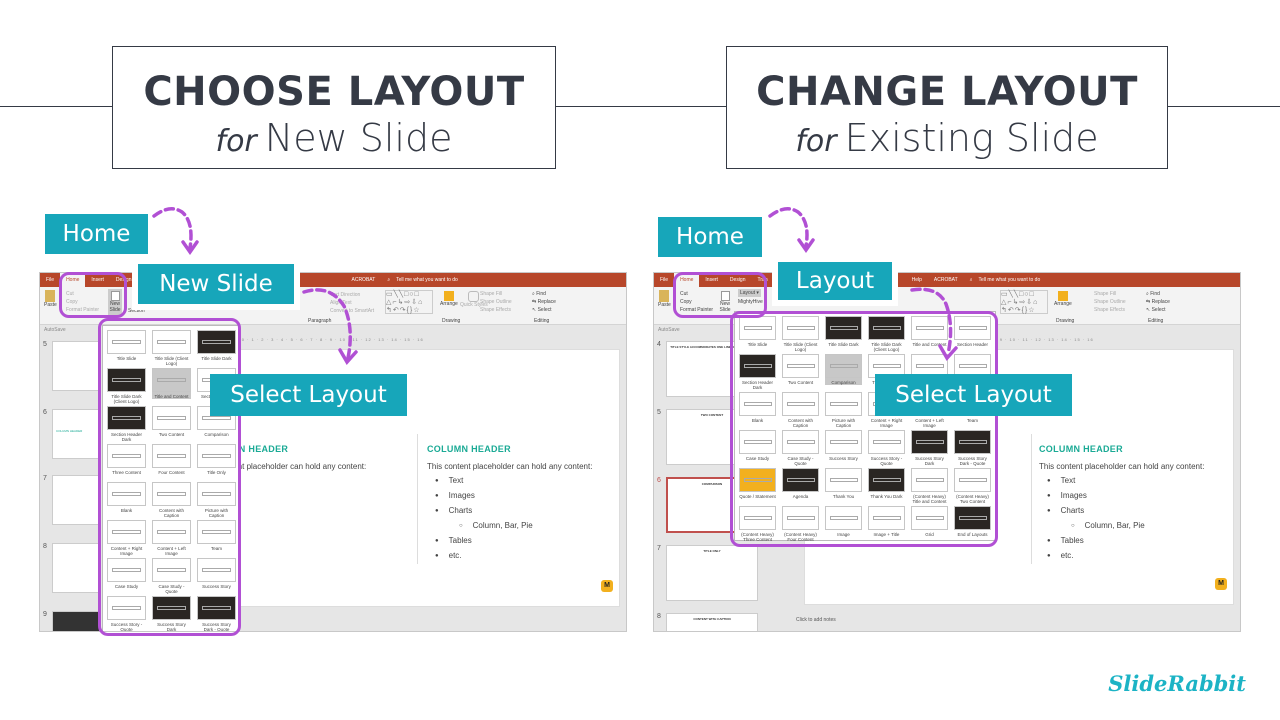 The height and width of the screenshot is (720, 1280). I want to click on align-text-button: Align Text, so click(352, 303).